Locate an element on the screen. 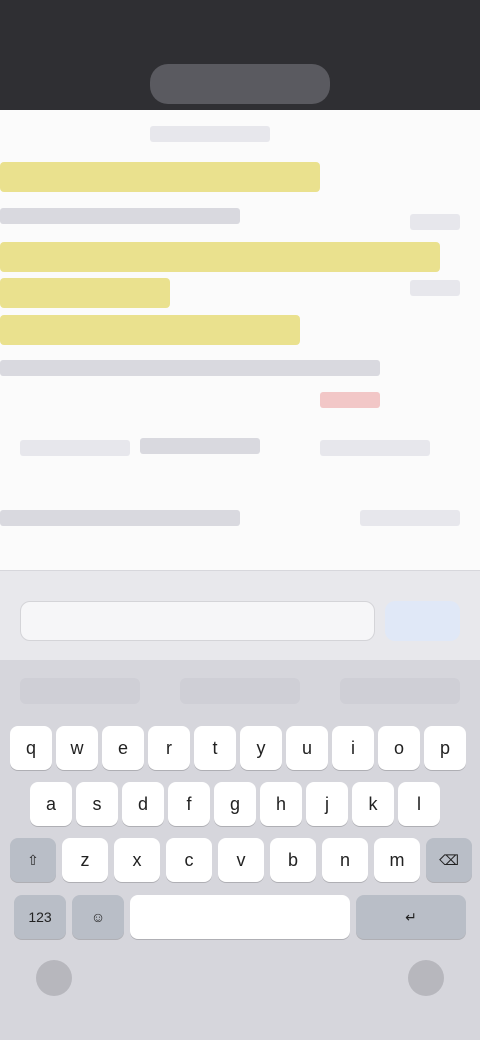 This screenshot has width=480, height=1040. key-n: n is located at coordinates (345, 860).